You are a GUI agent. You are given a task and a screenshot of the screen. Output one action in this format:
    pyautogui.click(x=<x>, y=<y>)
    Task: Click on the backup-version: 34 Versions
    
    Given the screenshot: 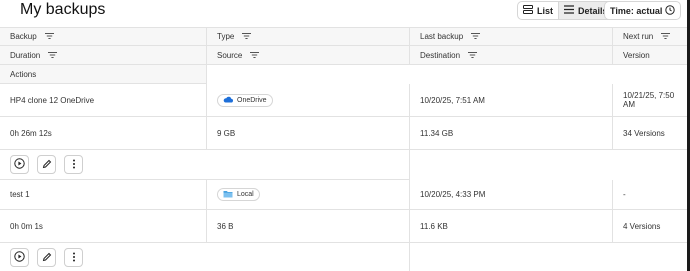 What is the action you would take?
    pyautogui.click(x=644, y=133)
    